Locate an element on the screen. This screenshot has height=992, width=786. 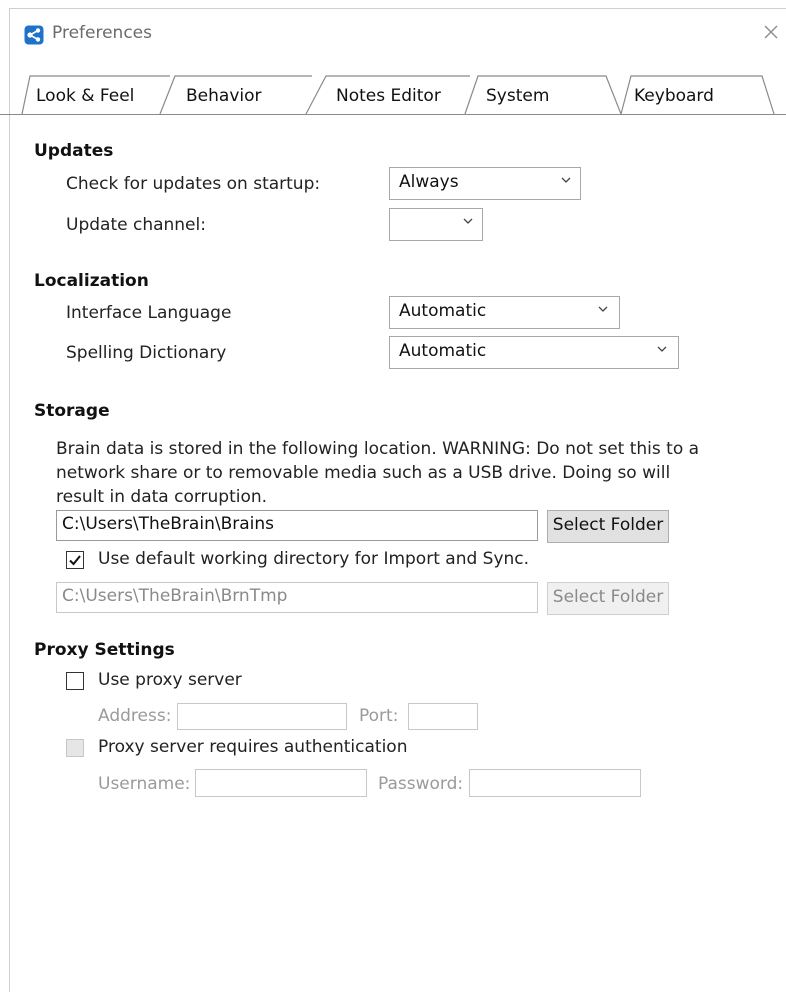
proxy-address-input is located at coordinates (262, 716).